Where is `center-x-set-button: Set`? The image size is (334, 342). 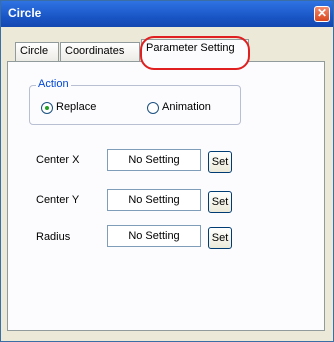
center-x-set-button: Set is located at coordinates (220, 162).